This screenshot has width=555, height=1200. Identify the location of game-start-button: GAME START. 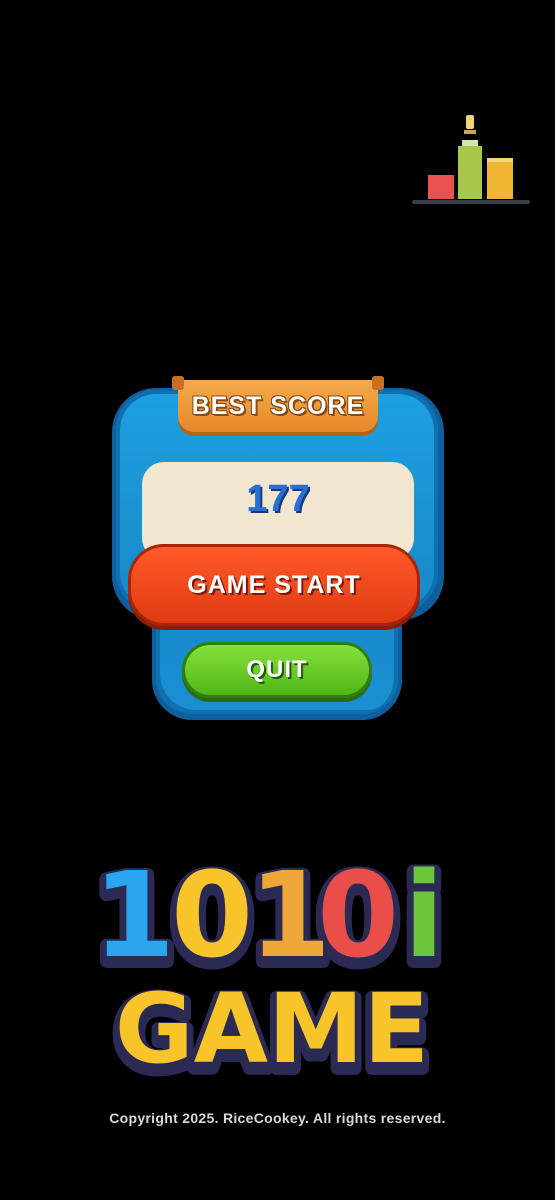
(274, 585).